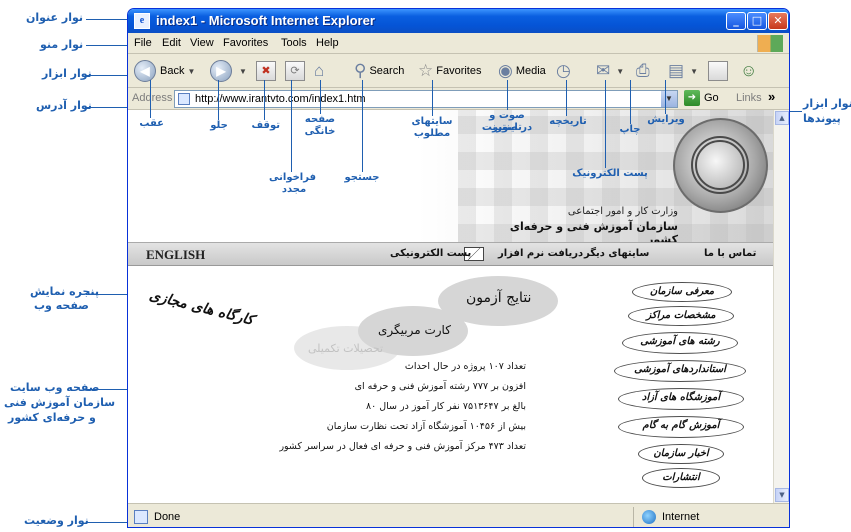 The width and height of the screenshot is (851, 532). Describe the element at coordinates (782, 495) in the screenshot. I see `scroll-down-icon: ▼` at that location.